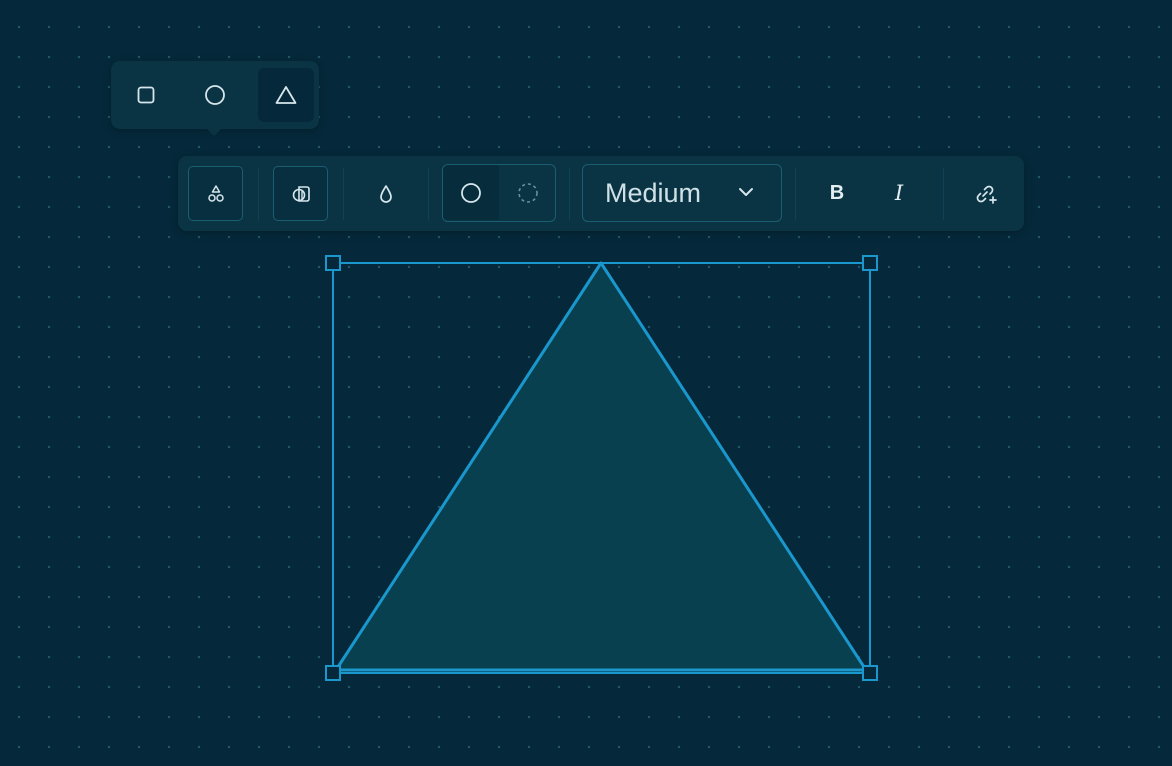 The width and height of the screenshot is (1172, 766). Describe the element at coordinates (333, 673) in the screenshot. I see `resize-handle-bottom-left` at that location.